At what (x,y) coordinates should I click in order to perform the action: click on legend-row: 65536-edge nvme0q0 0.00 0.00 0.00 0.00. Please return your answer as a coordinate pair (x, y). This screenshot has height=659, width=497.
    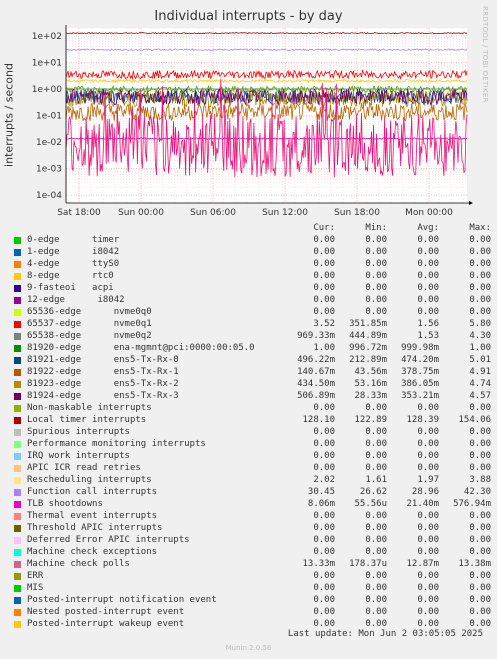
    Looking at the image, I should click on (252, 312).